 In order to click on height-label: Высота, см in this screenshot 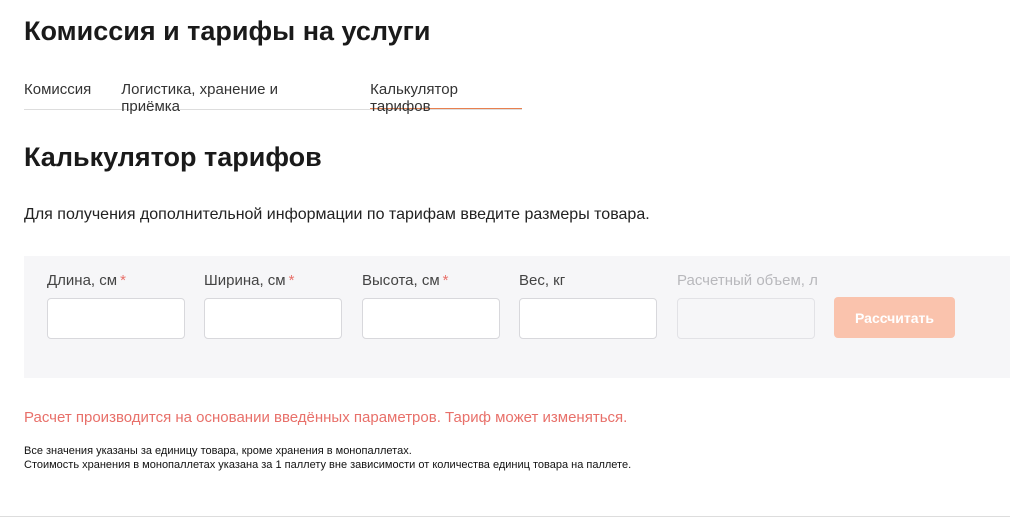, I will do `click(401, 280)`.